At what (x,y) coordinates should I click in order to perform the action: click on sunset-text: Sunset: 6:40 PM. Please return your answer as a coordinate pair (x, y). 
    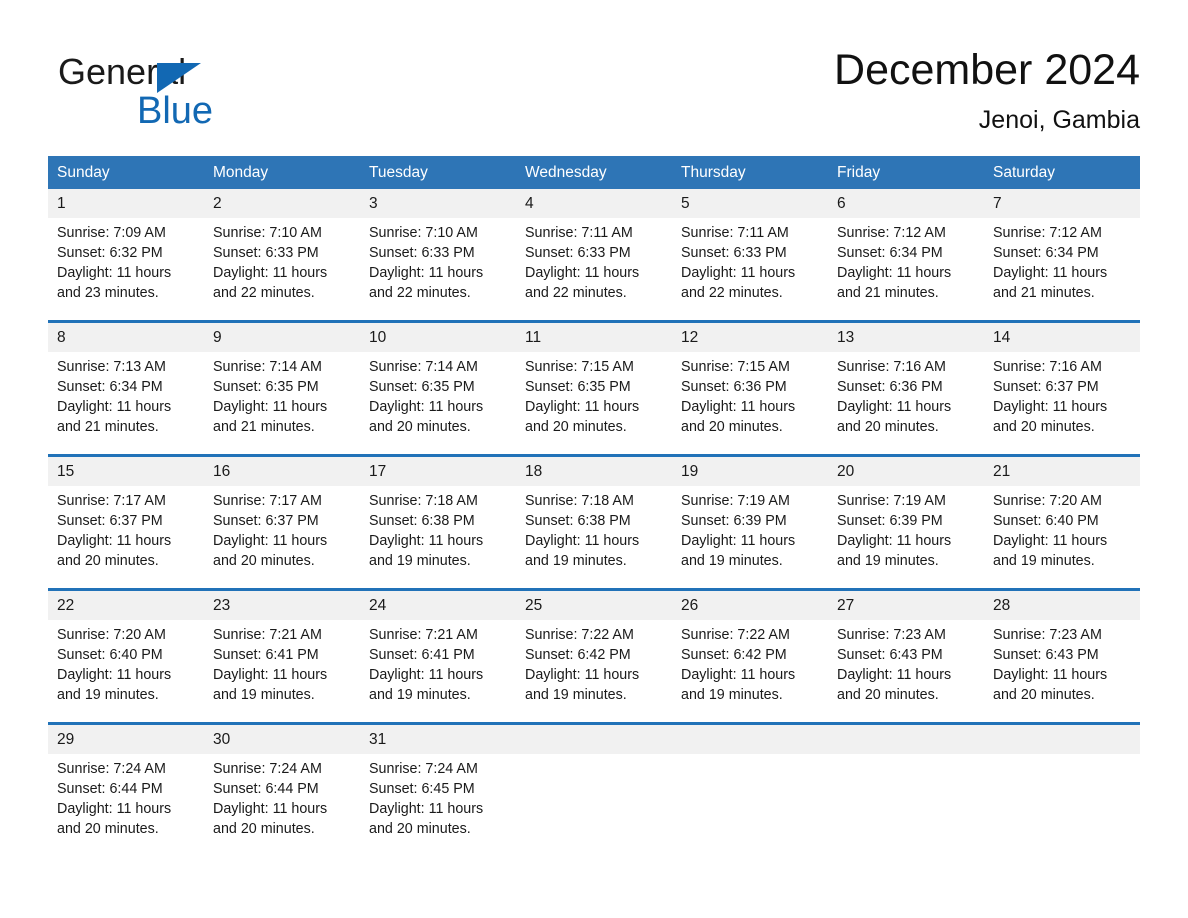
    Looking at the image, I should click on (110, 655).